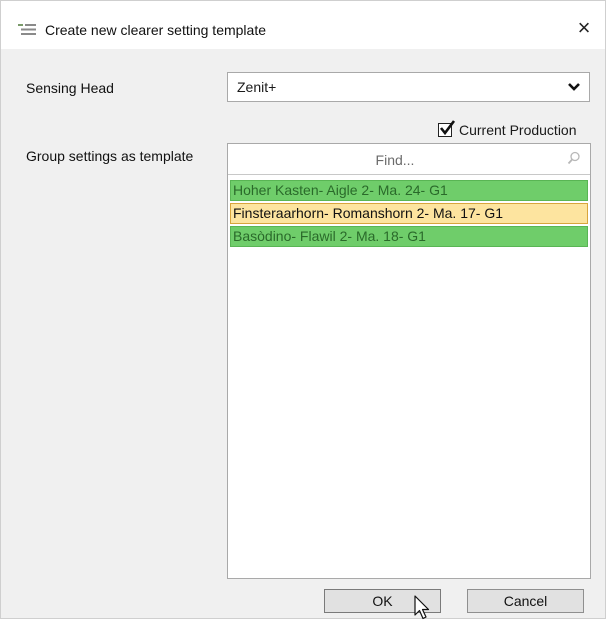 The height and width of the screenshot is (621, 606). I want to click on sensing-head-label: Sensing Head, so click(70, 88).